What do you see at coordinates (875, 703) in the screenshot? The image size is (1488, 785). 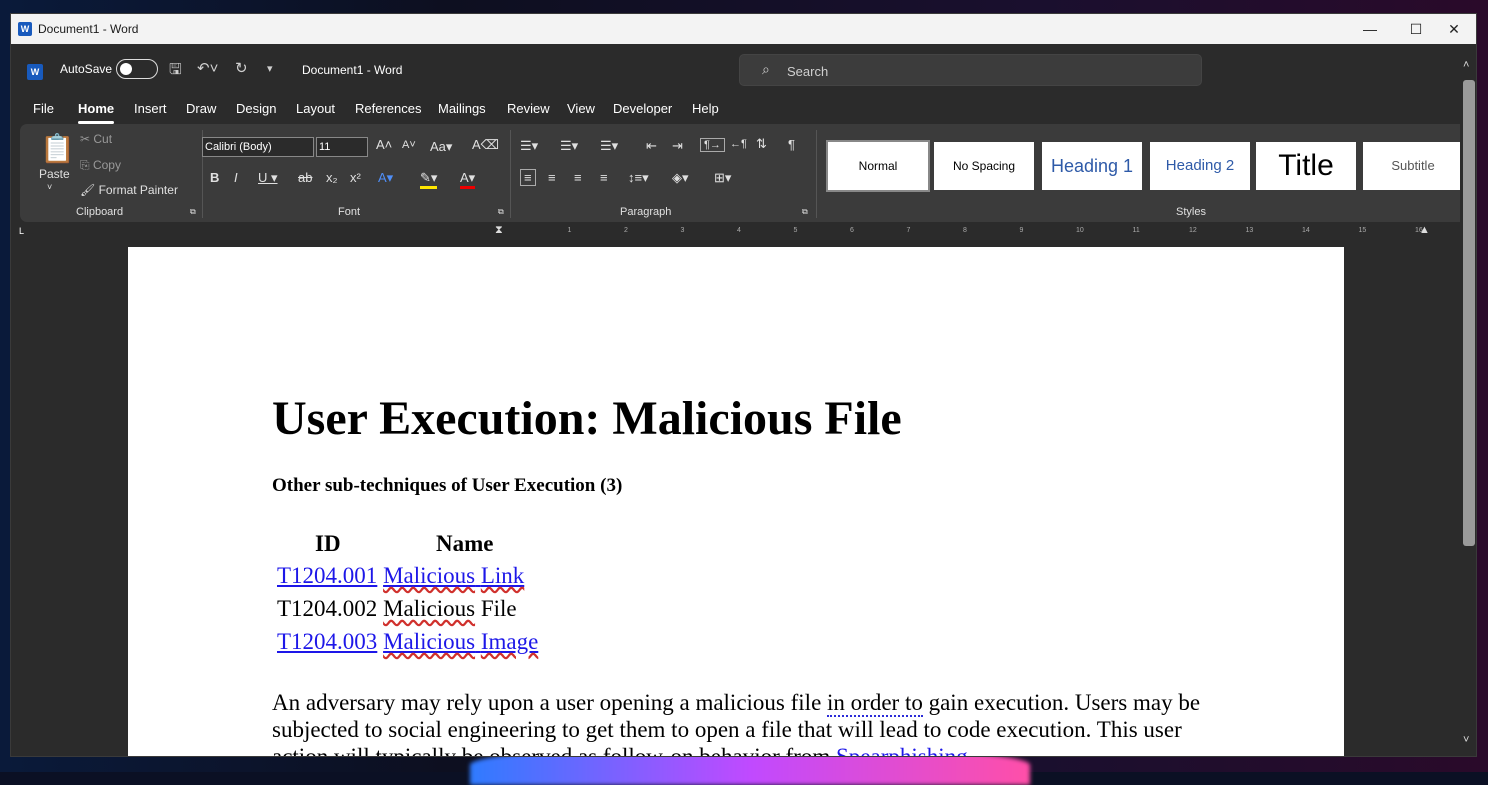 I see `grammar-suggestion: in order to` at bounding box center [875, 703].